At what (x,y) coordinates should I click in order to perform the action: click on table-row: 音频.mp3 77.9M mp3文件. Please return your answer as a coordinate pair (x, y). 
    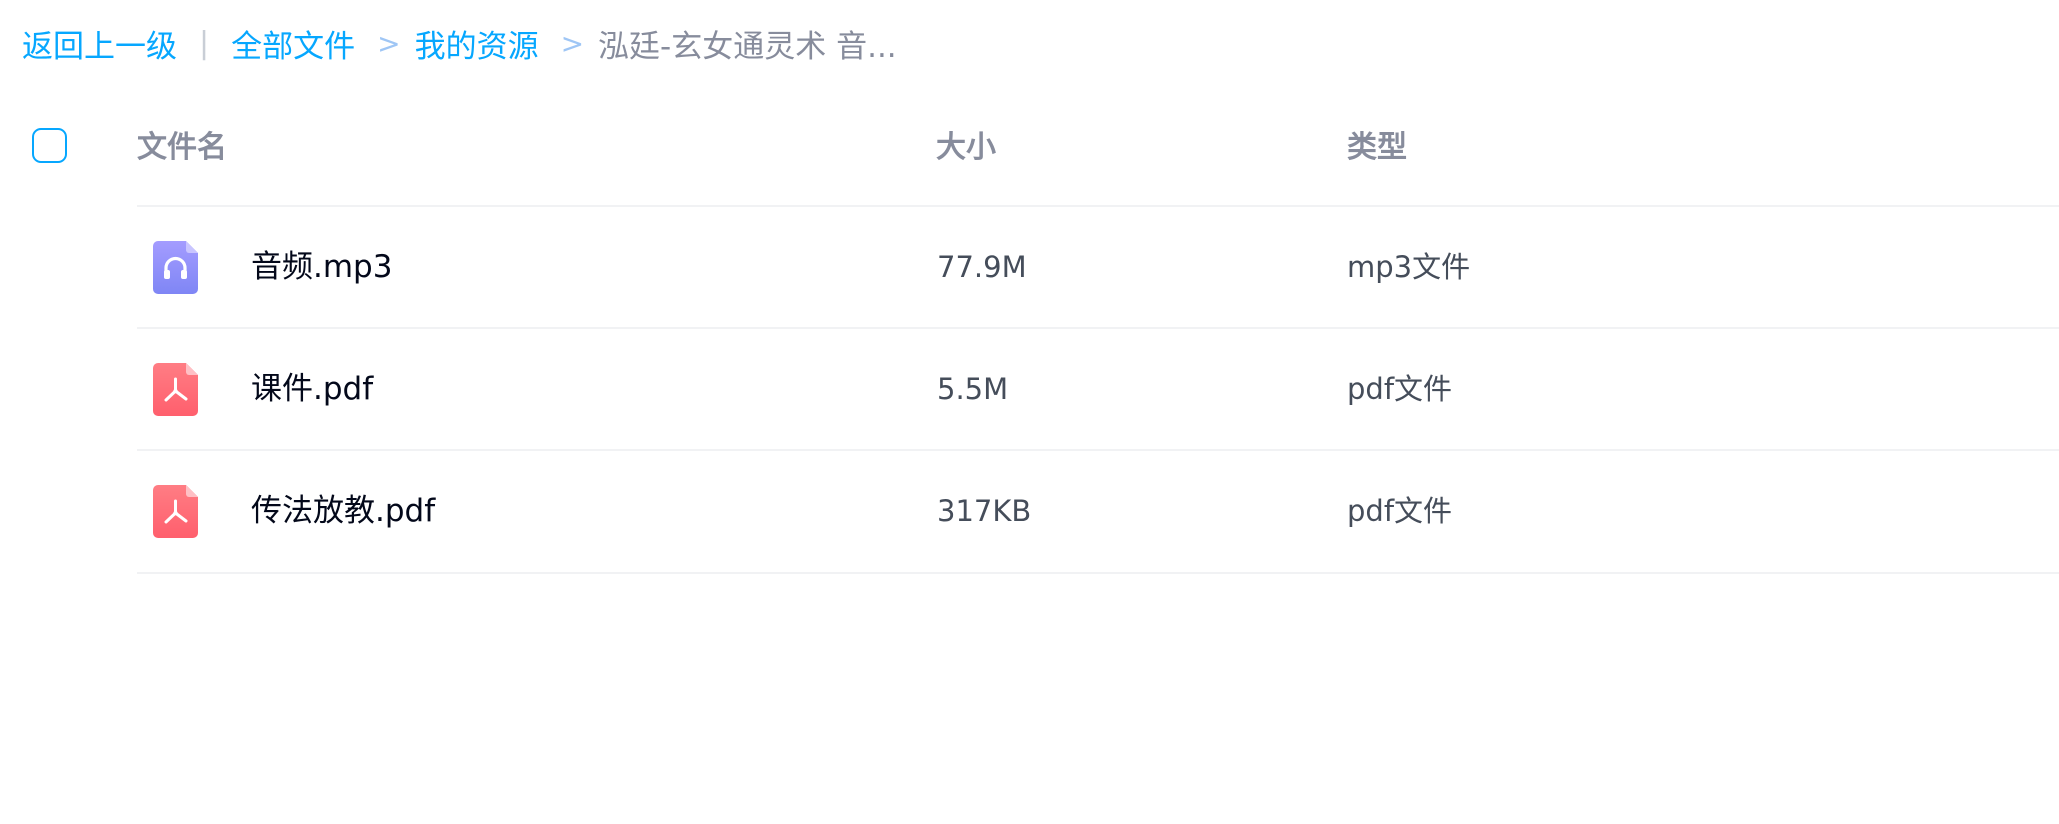
    Looking at the image, I should click on (1098, 267).